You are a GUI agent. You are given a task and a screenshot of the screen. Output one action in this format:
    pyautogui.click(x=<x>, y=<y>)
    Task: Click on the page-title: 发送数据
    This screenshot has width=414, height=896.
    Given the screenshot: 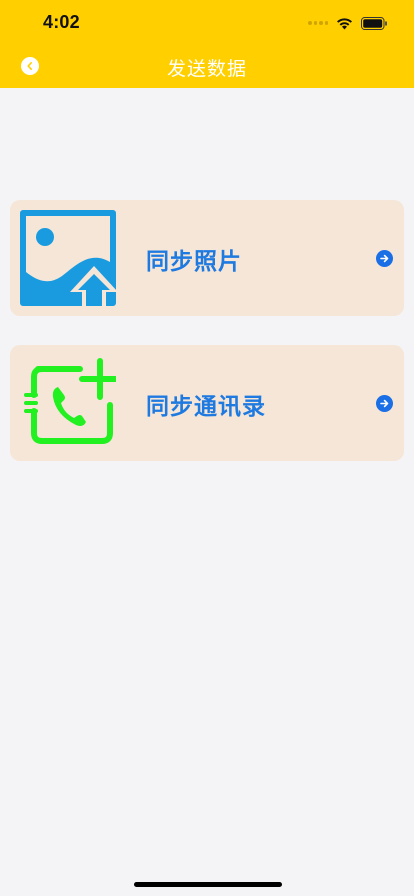 What is the action you would take?
    pyautogui.click(x=206, y=69)
    